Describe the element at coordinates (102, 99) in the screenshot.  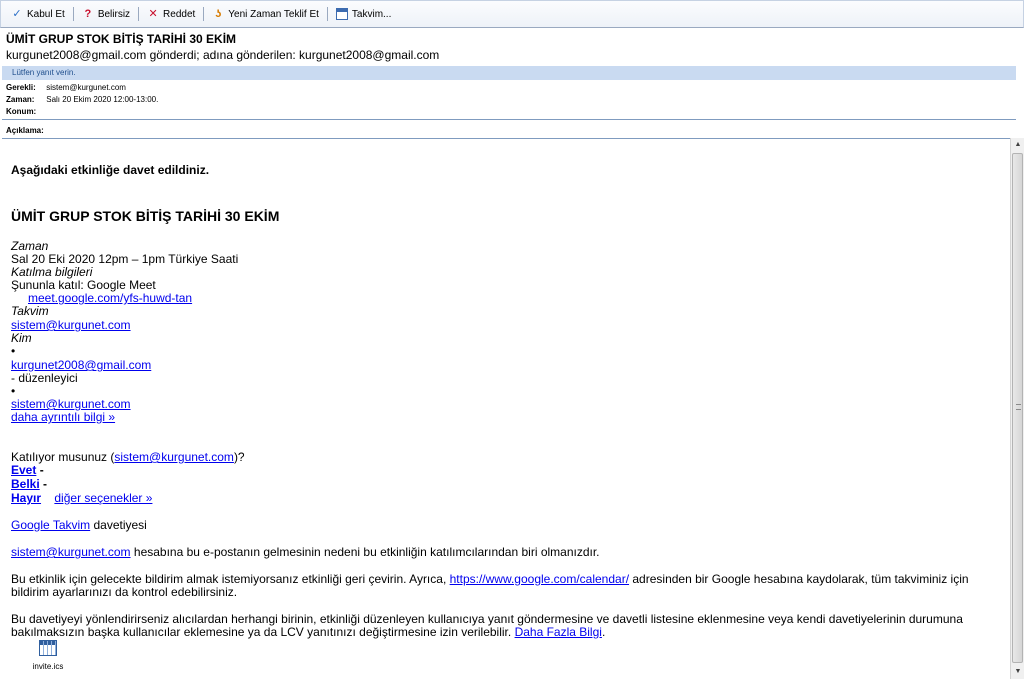
I see `when-value: Salı 20 Ekim 2020 12:00-13:00.` at that location.